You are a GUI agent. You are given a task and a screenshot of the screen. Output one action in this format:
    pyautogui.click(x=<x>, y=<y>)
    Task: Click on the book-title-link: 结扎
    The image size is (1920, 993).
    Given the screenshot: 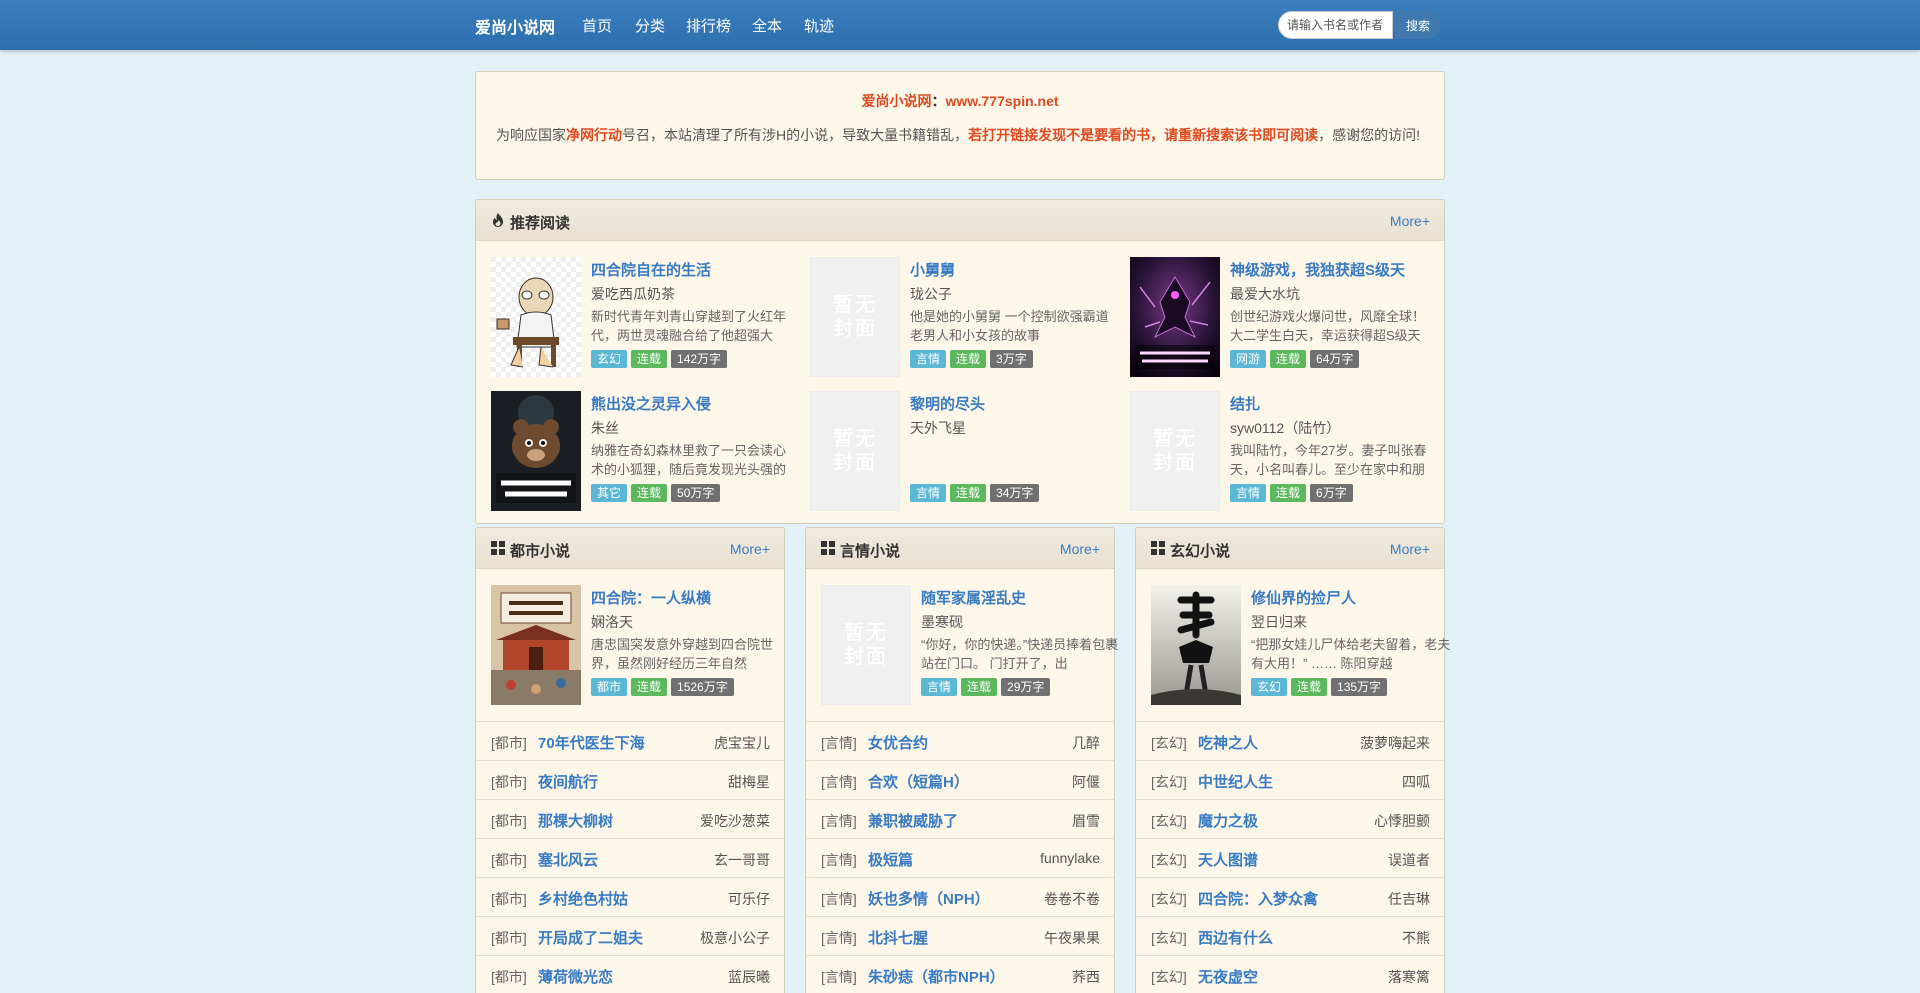 What is the action you would take?
    pyautogui.click(x=1245, y=403)
    